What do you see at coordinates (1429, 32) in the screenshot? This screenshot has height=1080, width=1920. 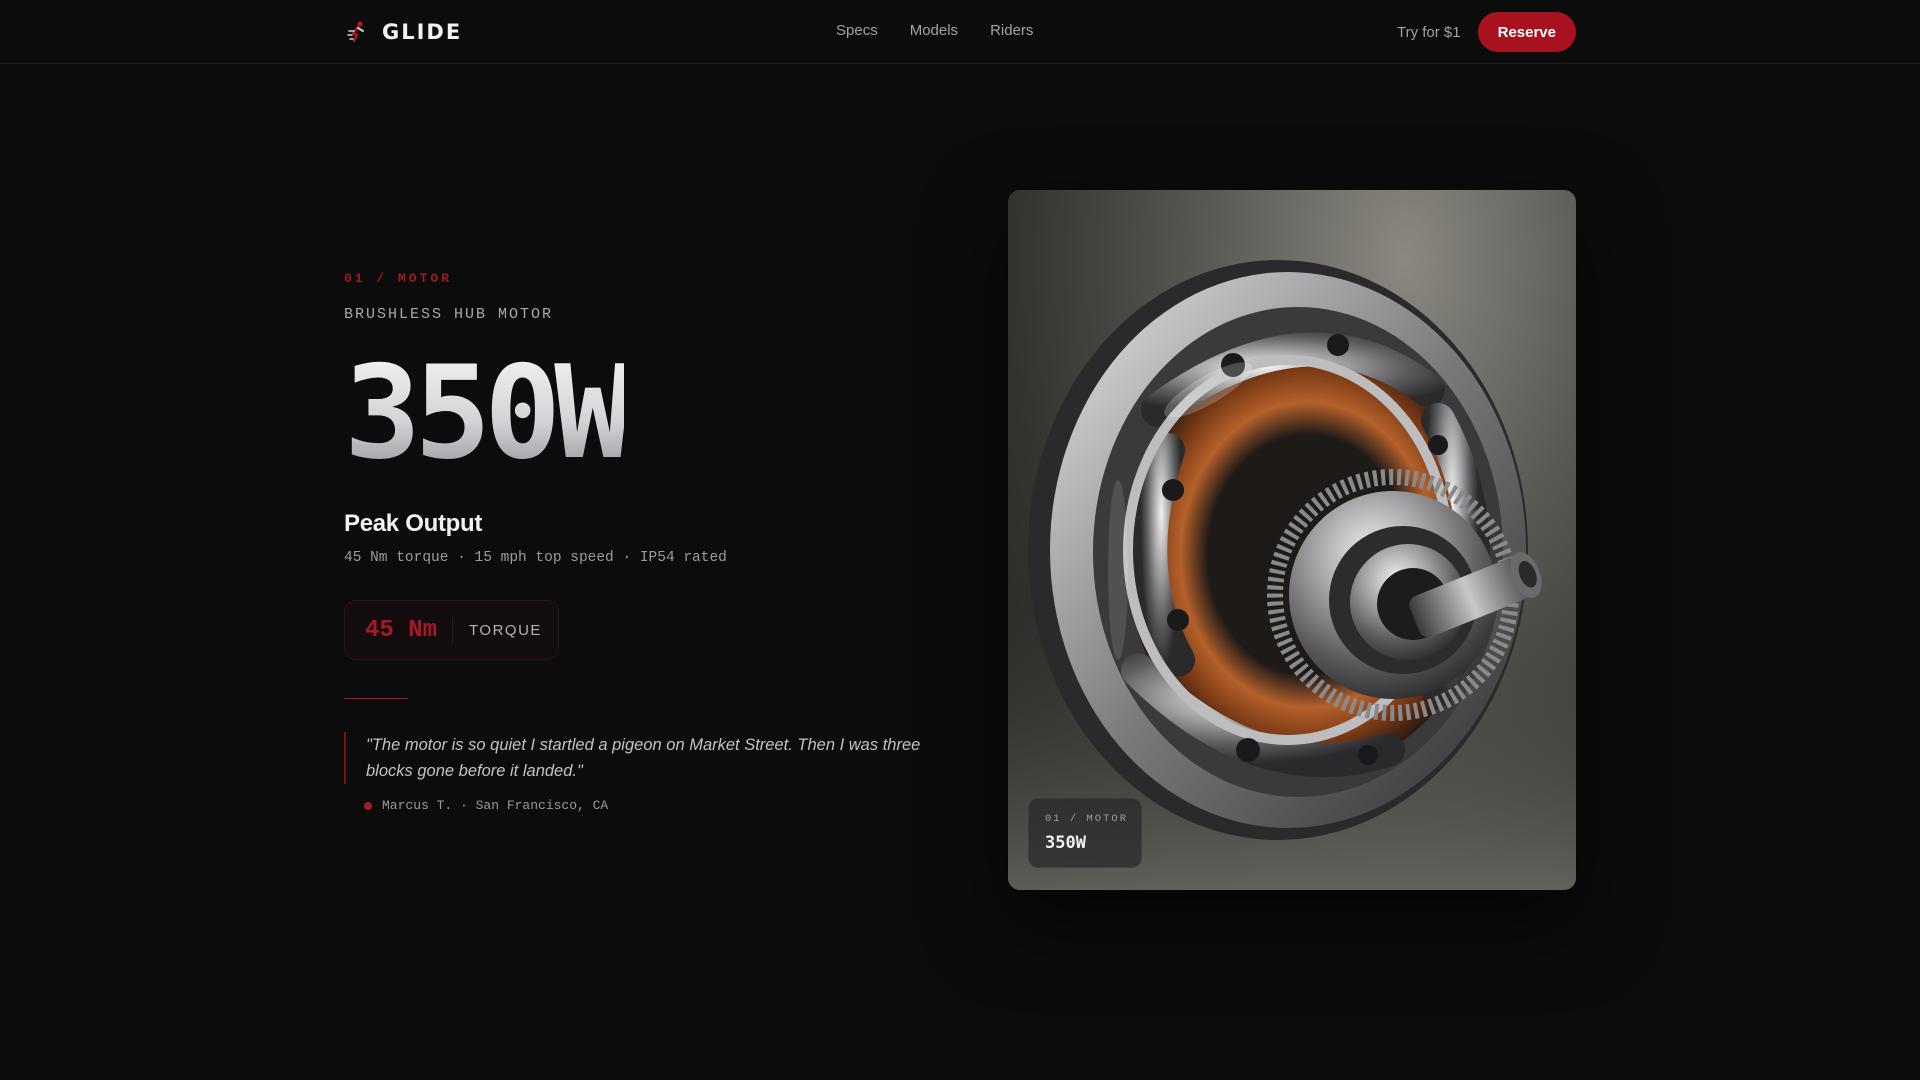 I see `try-link: Try for $1` at bounding box center [1429, 32].